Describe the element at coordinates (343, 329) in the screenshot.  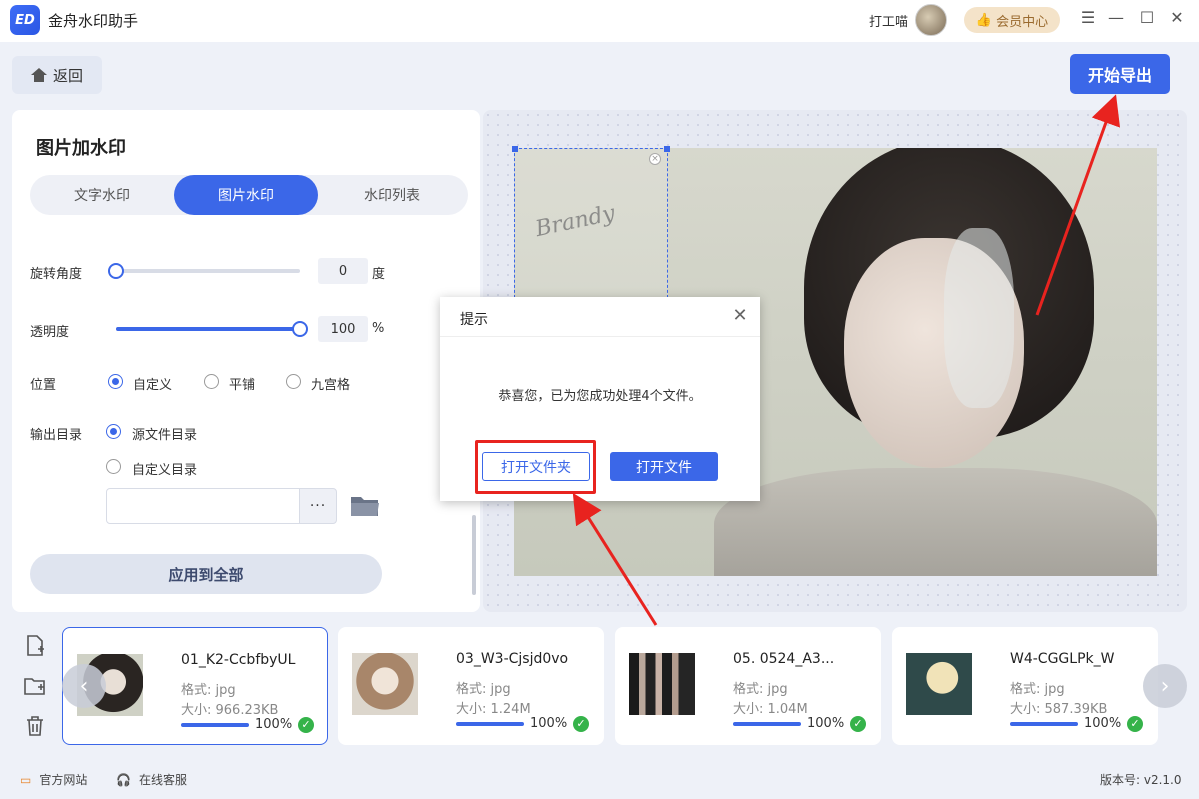
I see `opacity-value: 100` at that location.